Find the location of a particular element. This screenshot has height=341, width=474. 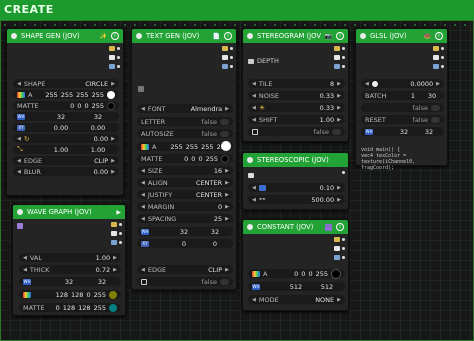

gamma-slider: ◀ ☀ 0.33 ▶ is located at coordinates (296, 107).